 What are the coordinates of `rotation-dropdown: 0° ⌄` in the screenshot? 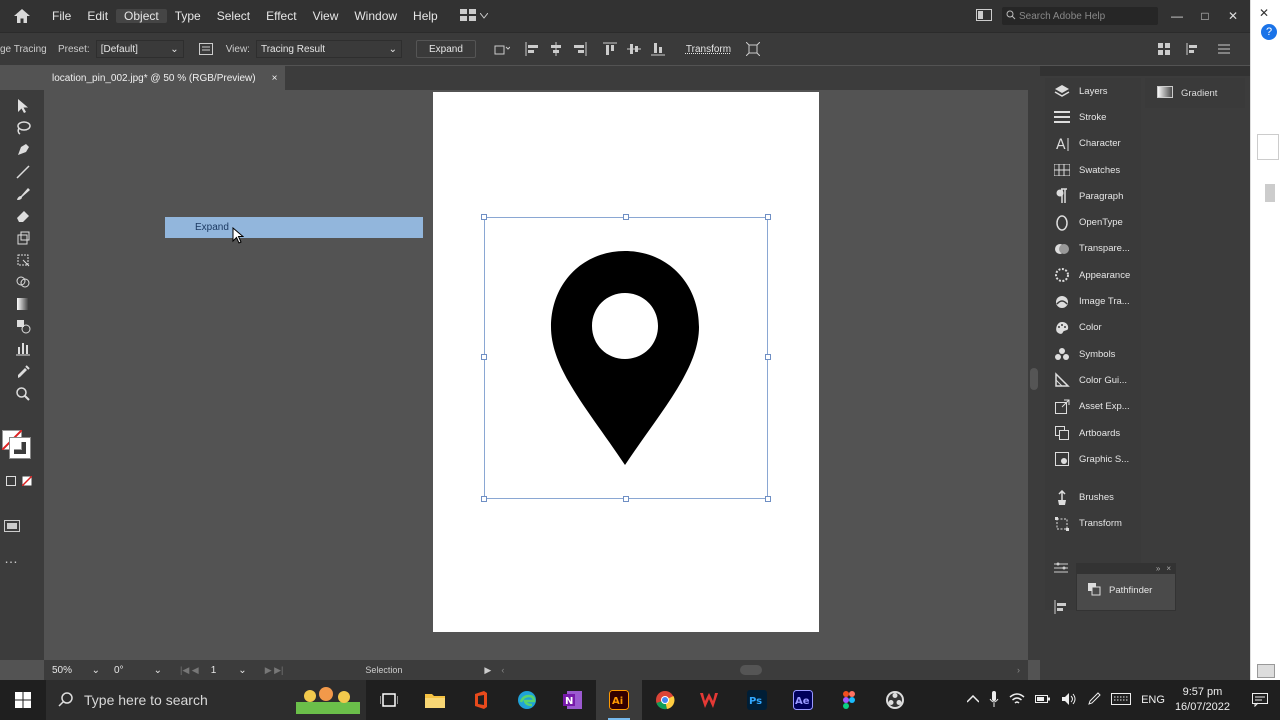 It's located at (138, 670).